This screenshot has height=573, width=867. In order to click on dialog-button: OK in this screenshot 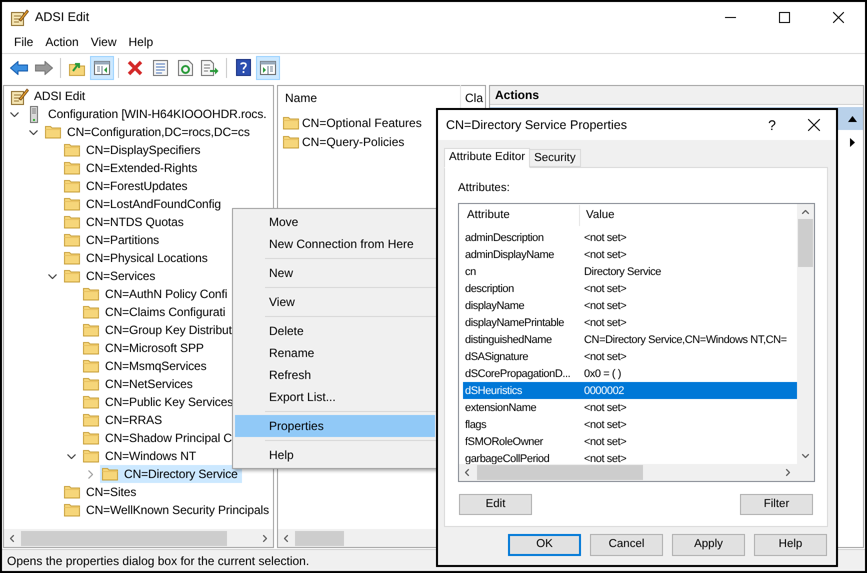, I will do `click(544, 545)`.